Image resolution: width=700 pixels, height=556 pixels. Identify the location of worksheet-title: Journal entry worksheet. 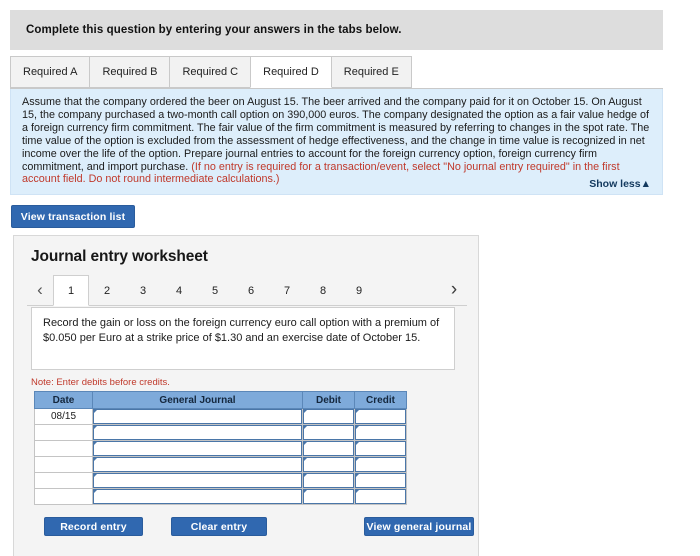
(119, 256).